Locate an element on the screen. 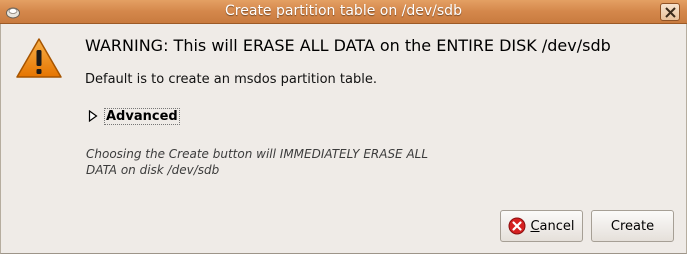 Image resolution: width=687 pixels, height=254 pixels. cancel-label: Cancel is located at coordinates (552, 226).